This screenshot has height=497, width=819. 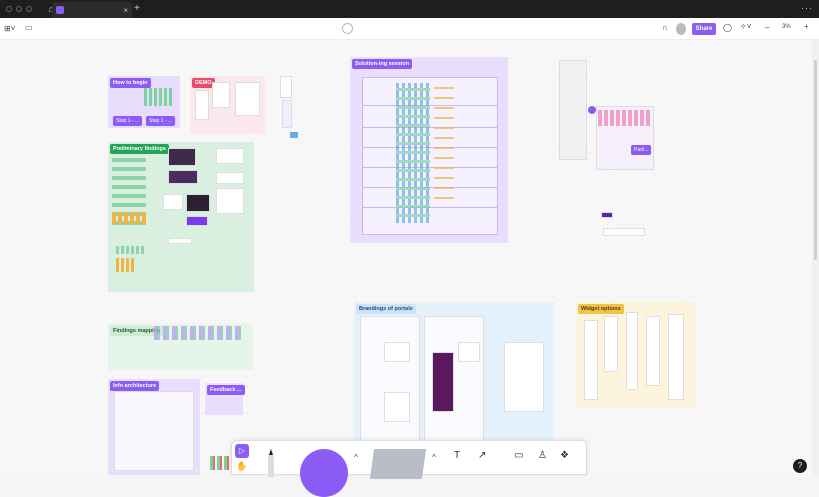 I want to click on shape-tool, so click(x=324, y=473).